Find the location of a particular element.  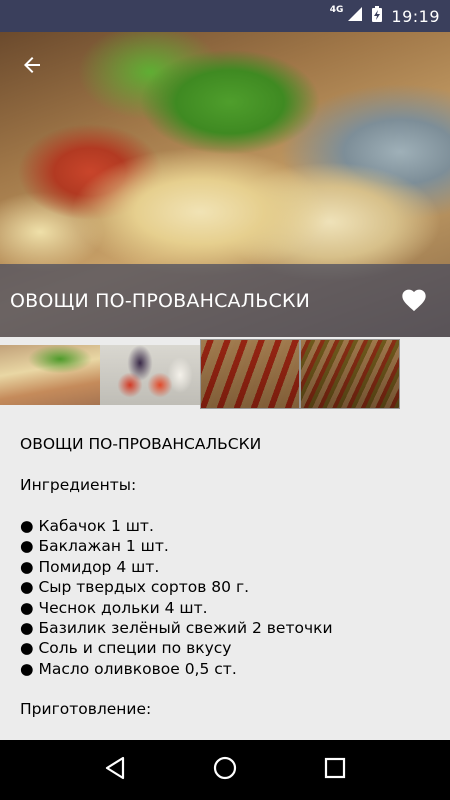

nav-recents-button is located at coordinates (335, 770).